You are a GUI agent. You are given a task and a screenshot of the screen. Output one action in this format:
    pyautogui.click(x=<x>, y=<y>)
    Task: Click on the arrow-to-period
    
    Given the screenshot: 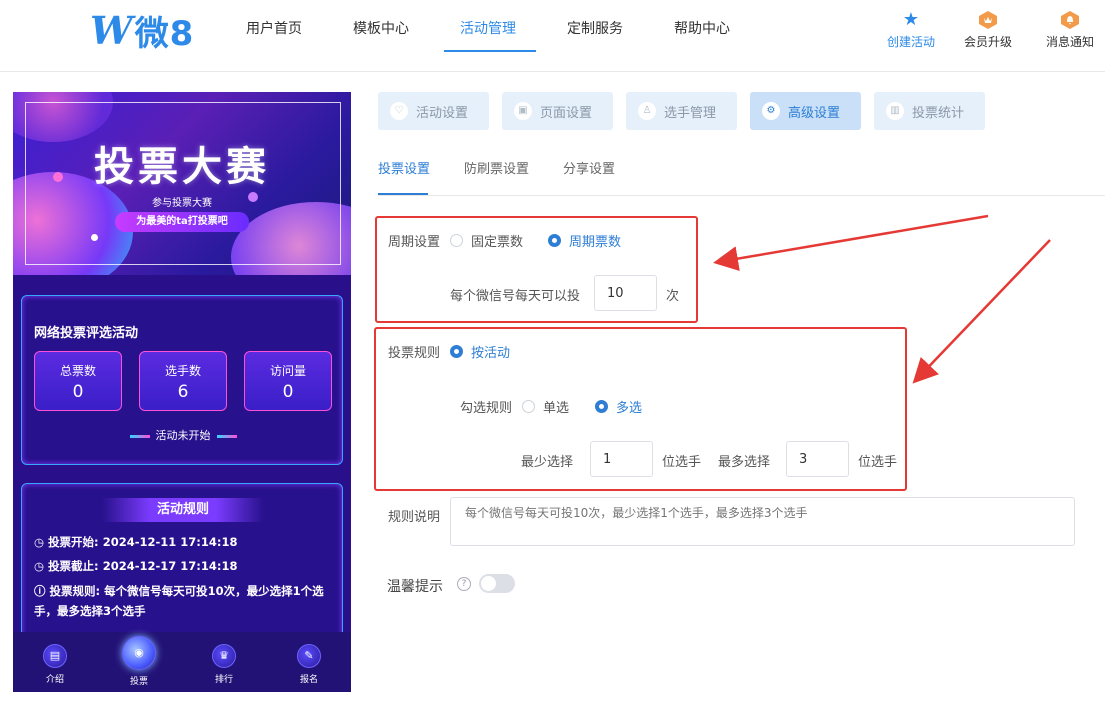 What is the action you would take?
    pyautogui.click(x=851, y=242)
    